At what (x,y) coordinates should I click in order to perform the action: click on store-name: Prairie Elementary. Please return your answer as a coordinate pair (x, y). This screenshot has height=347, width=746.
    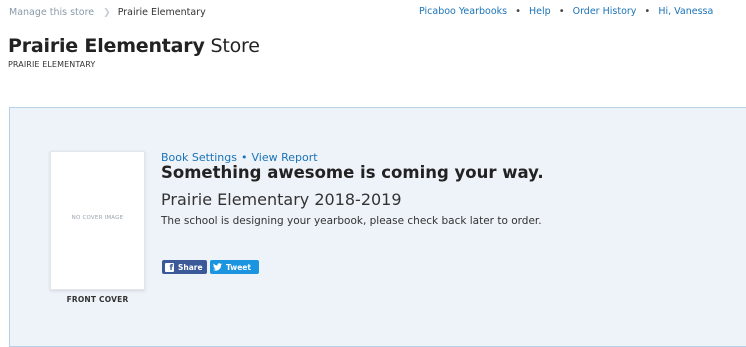
    Looking at the image, I should click on (106, 46).